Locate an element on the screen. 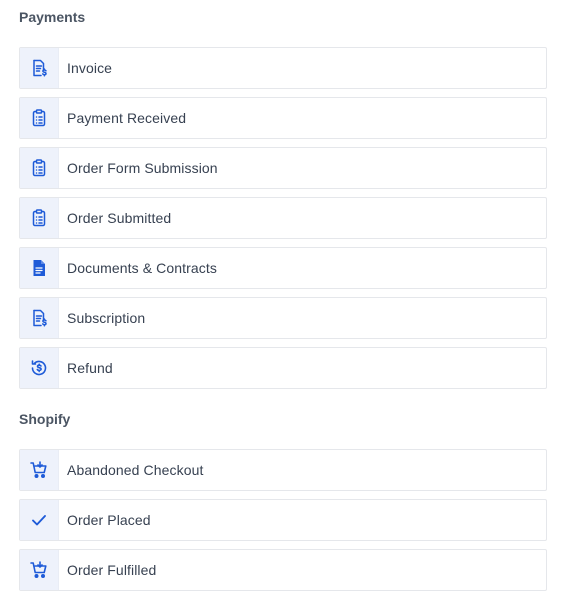 The image size is (564, 608). item-label: Order Submitted is located at coordinates (119, 218).